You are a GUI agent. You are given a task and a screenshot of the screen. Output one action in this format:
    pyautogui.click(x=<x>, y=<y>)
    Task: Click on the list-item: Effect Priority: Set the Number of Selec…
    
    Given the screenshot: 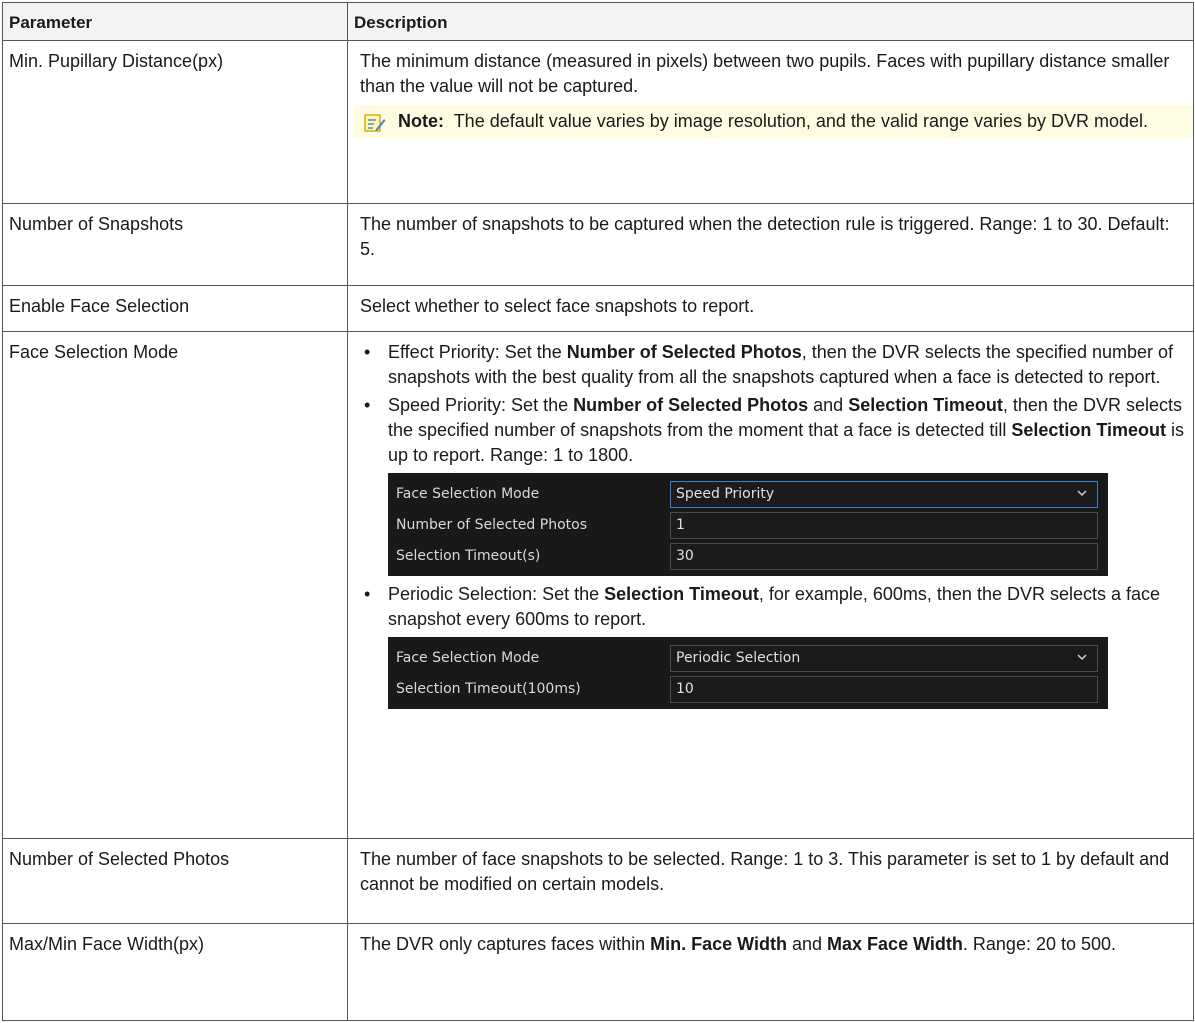 What is the action you would take?
    pyautogui.click(x=773, y=365)
    